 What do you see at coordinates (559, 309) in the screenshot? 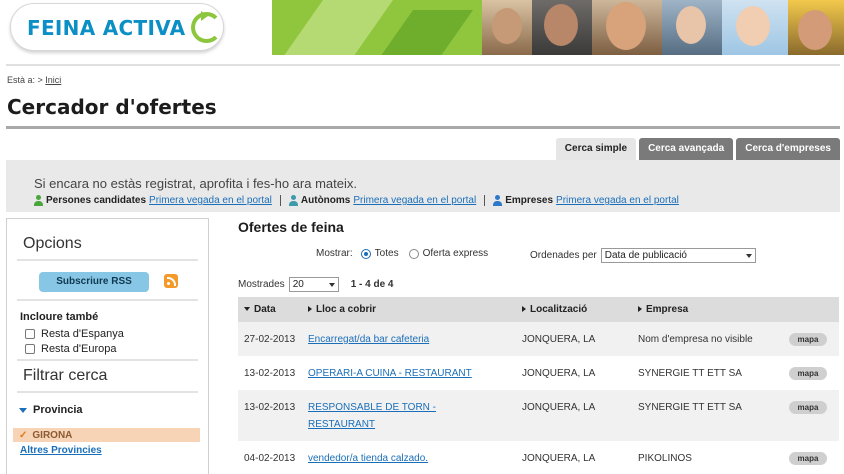
I see `column-location-label: Localització` at bounding box center [559, 309].